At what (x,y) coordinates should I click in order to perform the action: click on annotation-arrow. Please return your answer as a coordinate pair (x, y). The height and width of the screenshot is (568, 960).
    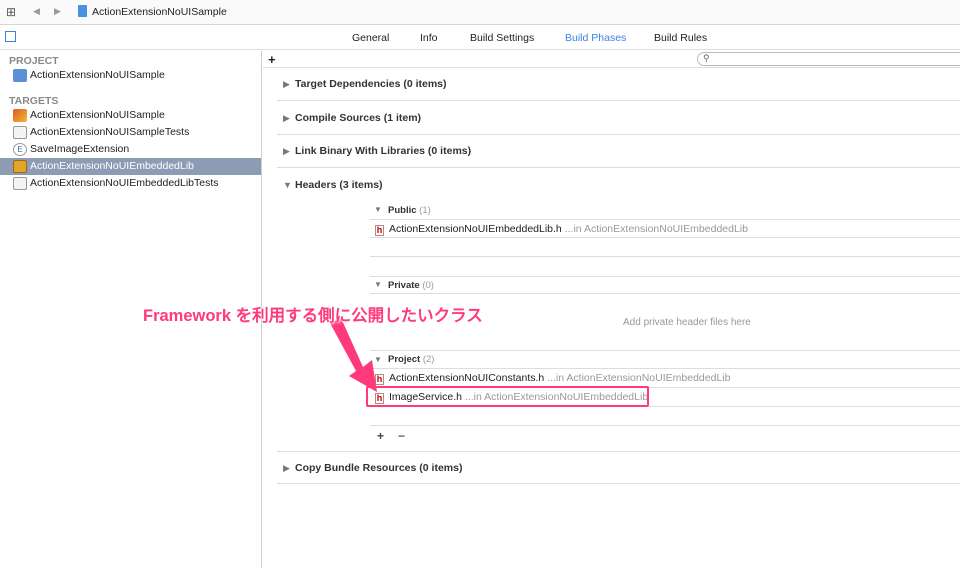
    Looking at the image, I should click on (353, 355).